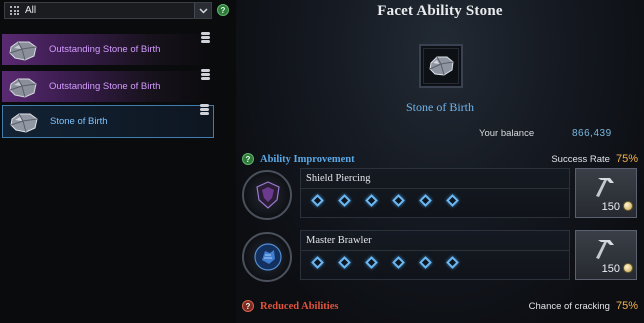 The width and height of the screenshot is (644, 323). What do you see at coordinates (339, 240) in the screenshot?
I see `ability-name: Master Brawler` at bounding box center [339, 240].